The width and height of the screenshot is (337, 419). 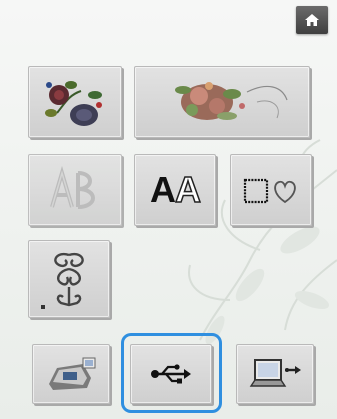 I want to click on machine-memory-button, so click(x=71, y=374).